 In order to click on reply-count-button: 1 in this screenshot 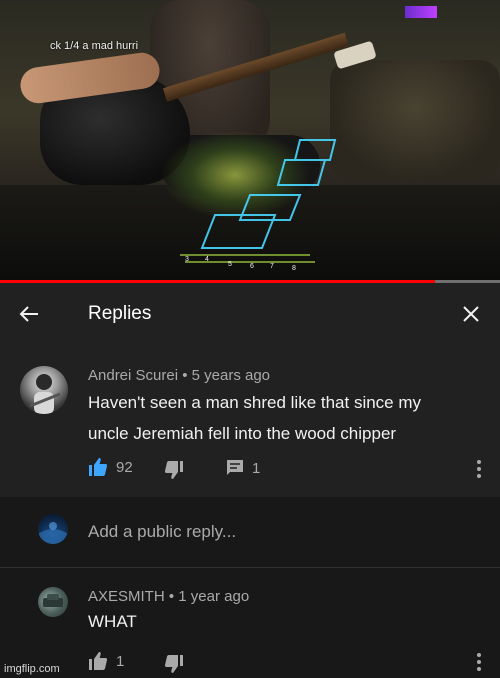, I will do `click(243, 468)`.